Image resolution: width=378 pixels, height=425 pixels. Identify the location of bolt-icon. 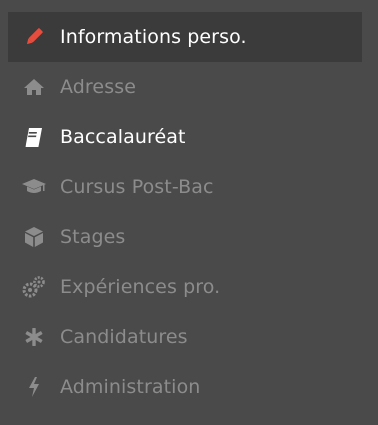
(34, 387).